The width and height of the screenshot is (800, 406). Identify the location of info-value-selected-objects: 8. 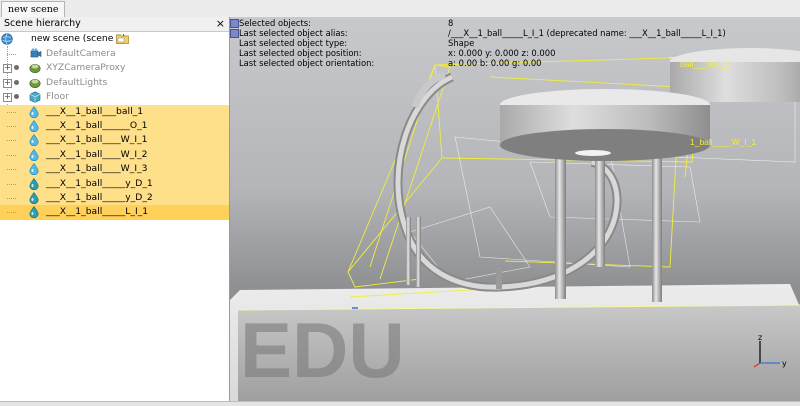
(451, 23).